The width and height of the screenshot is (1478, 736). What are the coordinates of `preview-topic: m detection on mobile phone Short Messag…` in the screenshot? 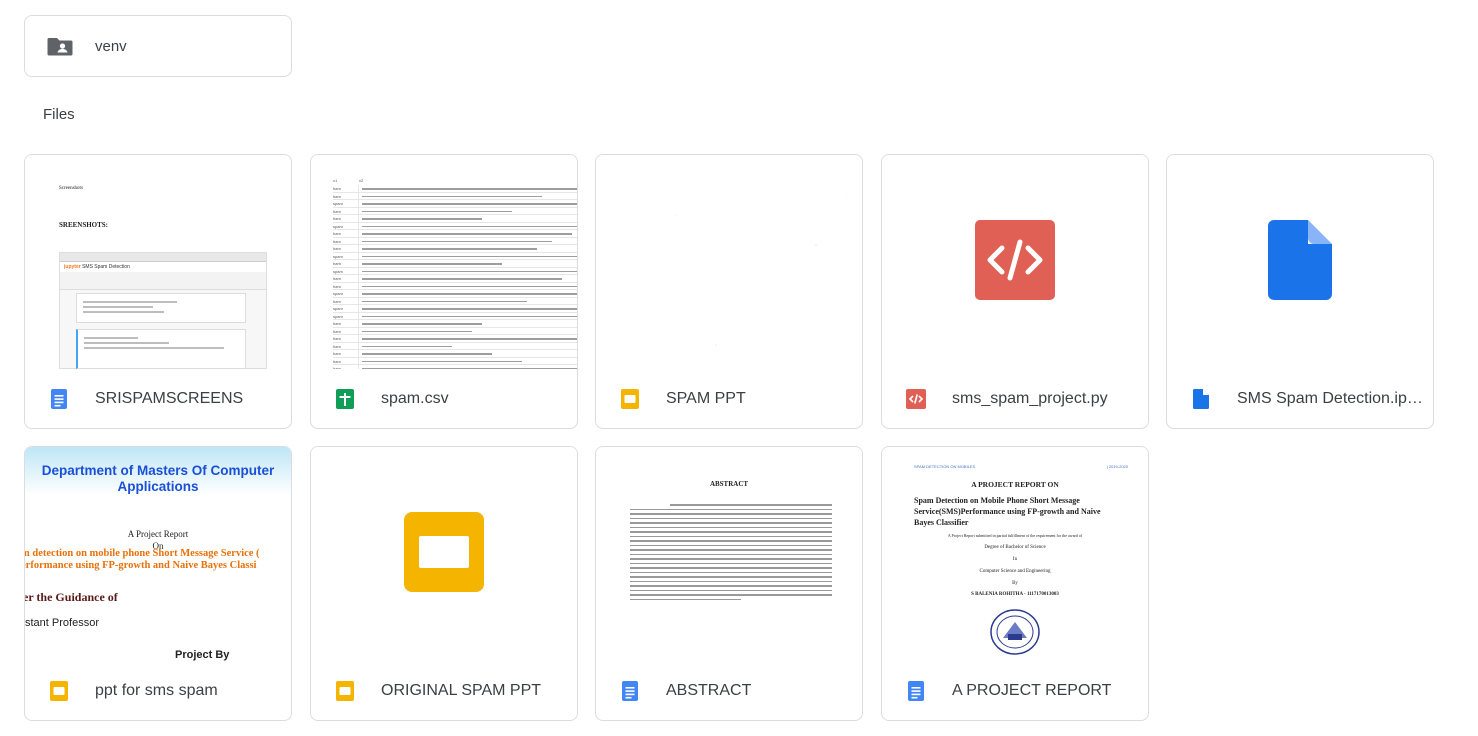 It's located at (142, 559).